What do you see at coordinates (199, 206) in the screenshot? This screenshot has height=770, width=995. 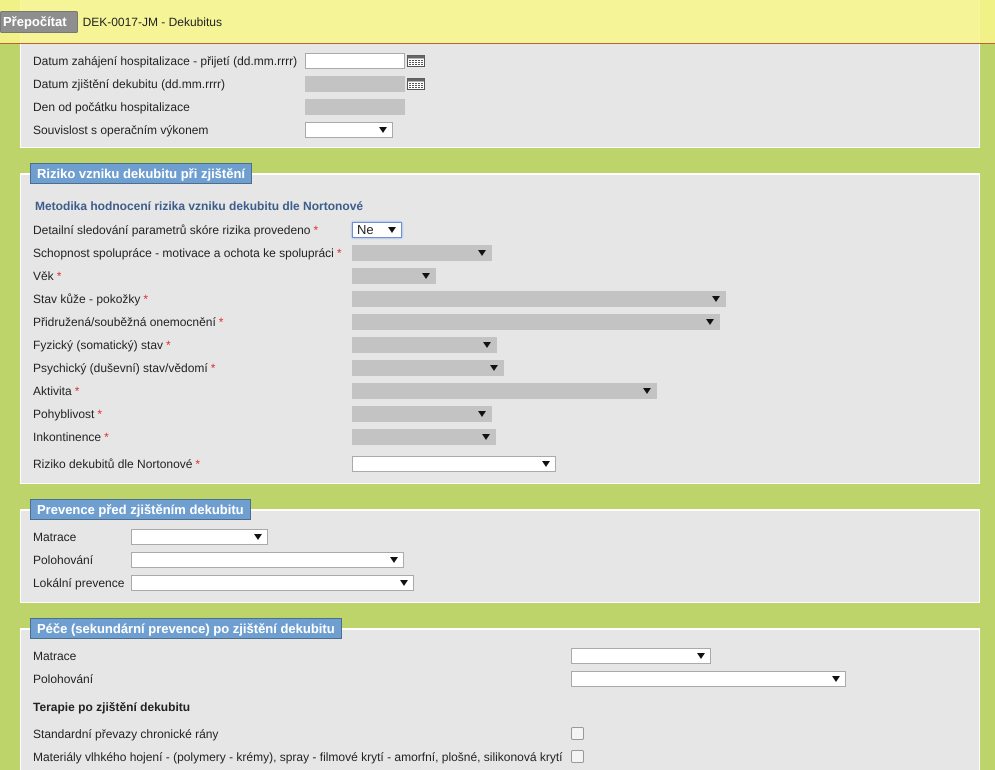 I see `subheading: Metodika hodnocení rizika vzniku dekubitu dle Nortonové` at bounding box center [199, 206].